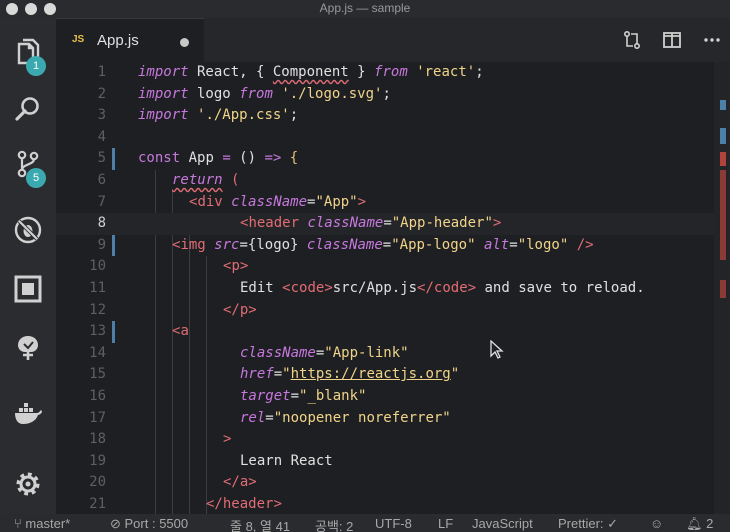  I want to click on code-line: 20 </a>, so click(385, 483).